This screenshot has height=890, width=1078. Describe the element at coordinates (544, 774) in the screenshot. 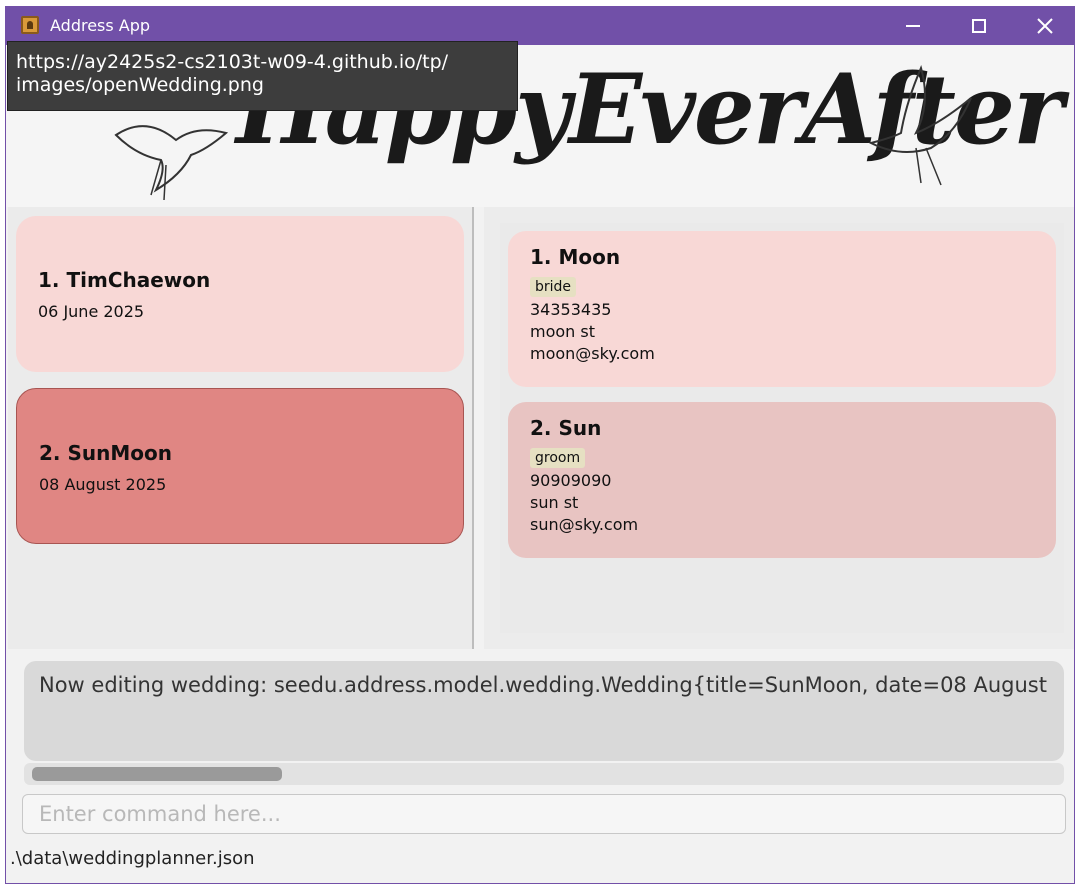

I see `horizontal-scrollbar` at that location.